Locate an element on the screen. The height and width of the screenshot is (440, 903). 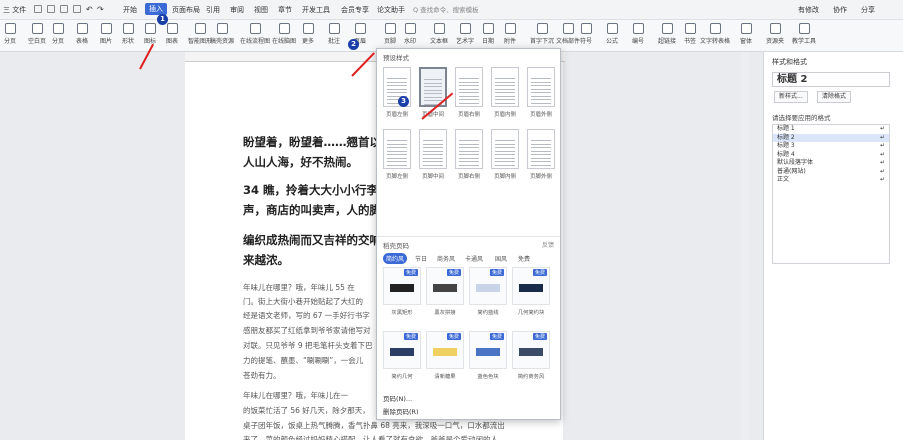
print-icon is located at coordinates (64, 9).